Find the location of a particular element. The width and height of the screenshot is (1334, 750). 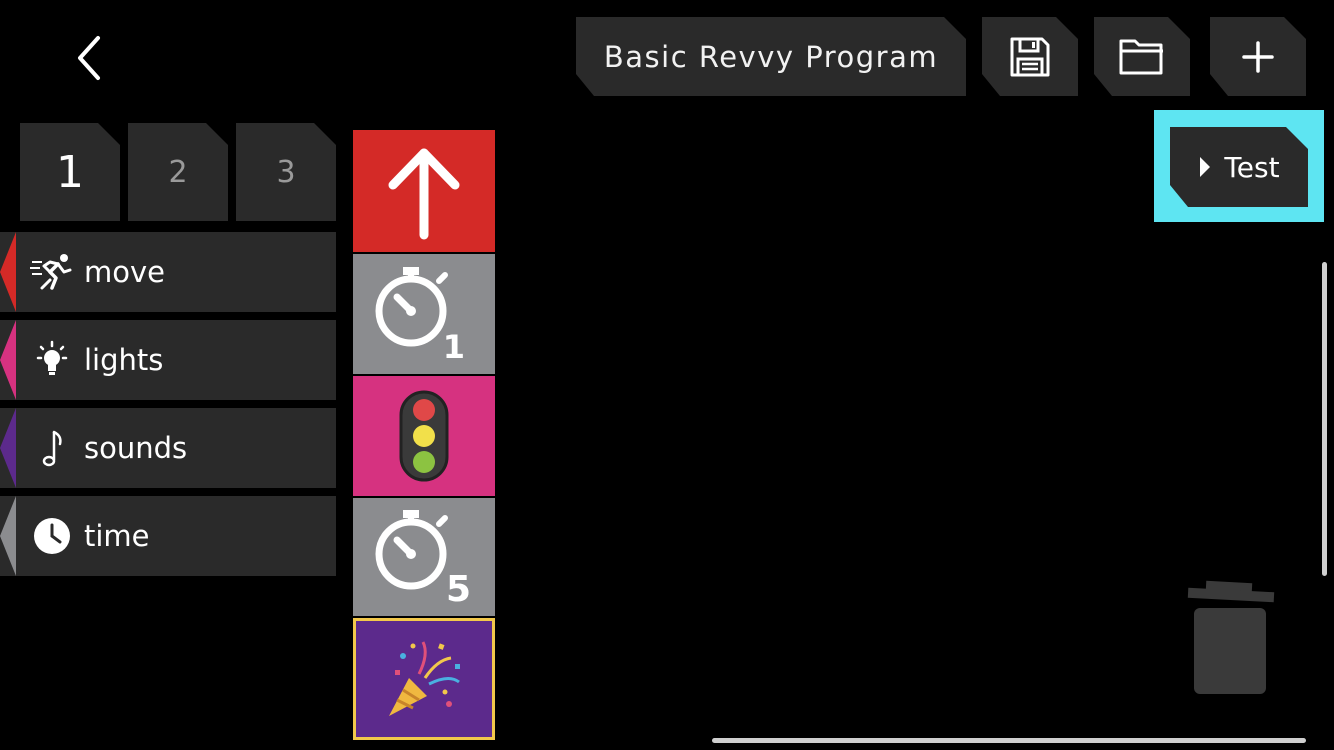

open-folder-button is located at coordinates (1142, 56).